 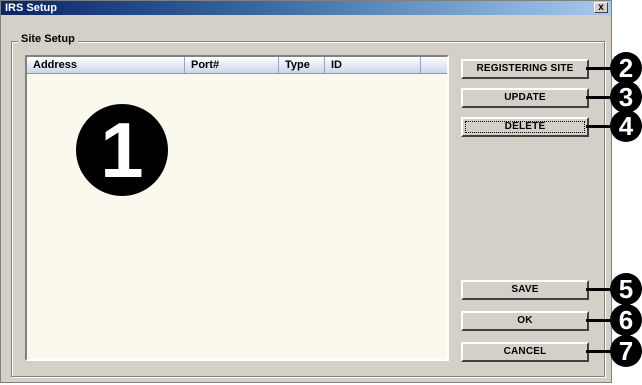 What do you see at coordinates (525, 127) in the screenshot?
I see `delete-button: DELETE` at bounding box center [525, 127].